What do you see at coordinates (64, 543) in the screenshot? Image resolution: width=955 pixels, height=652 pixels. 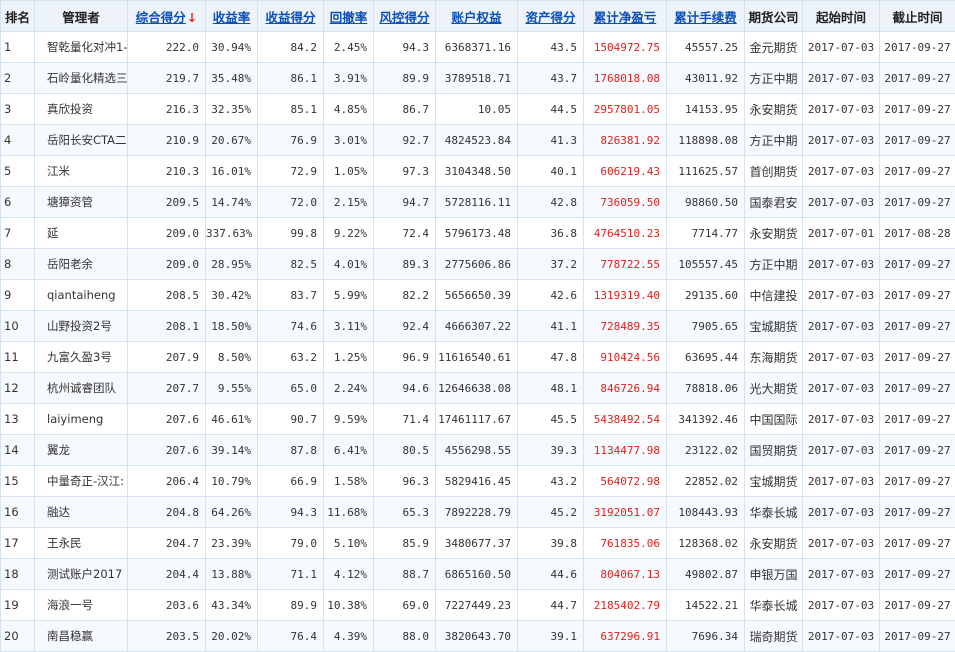 I see `manager-link: 王永民` at bounding box center [64, 543].